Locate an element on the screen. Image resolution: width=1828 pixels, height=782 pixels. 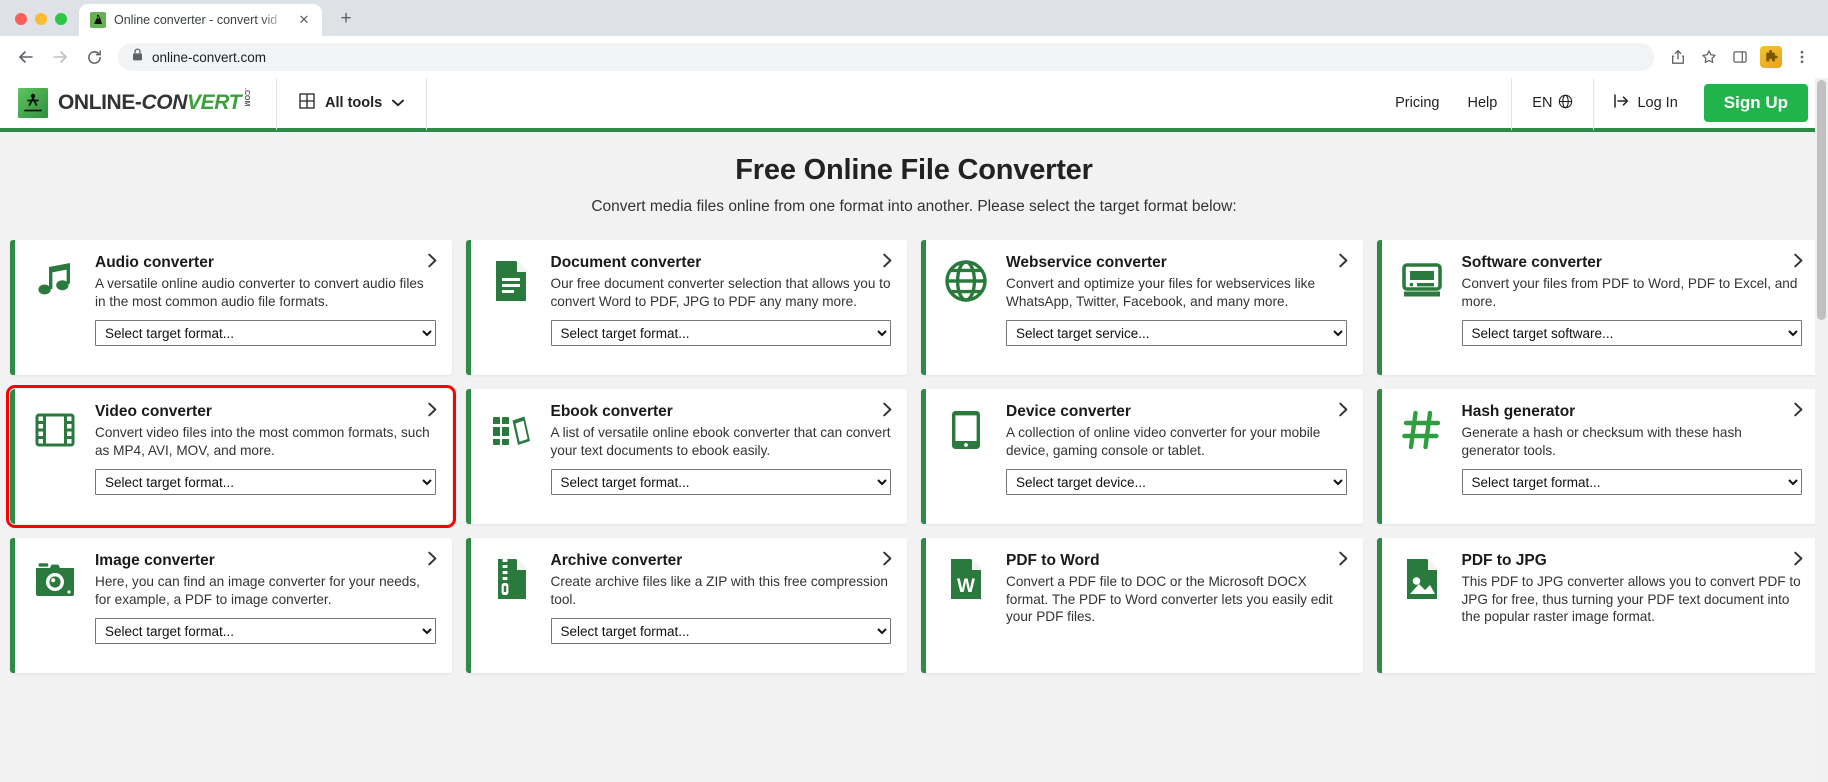
books-icon is located at coordinates (511, 456).